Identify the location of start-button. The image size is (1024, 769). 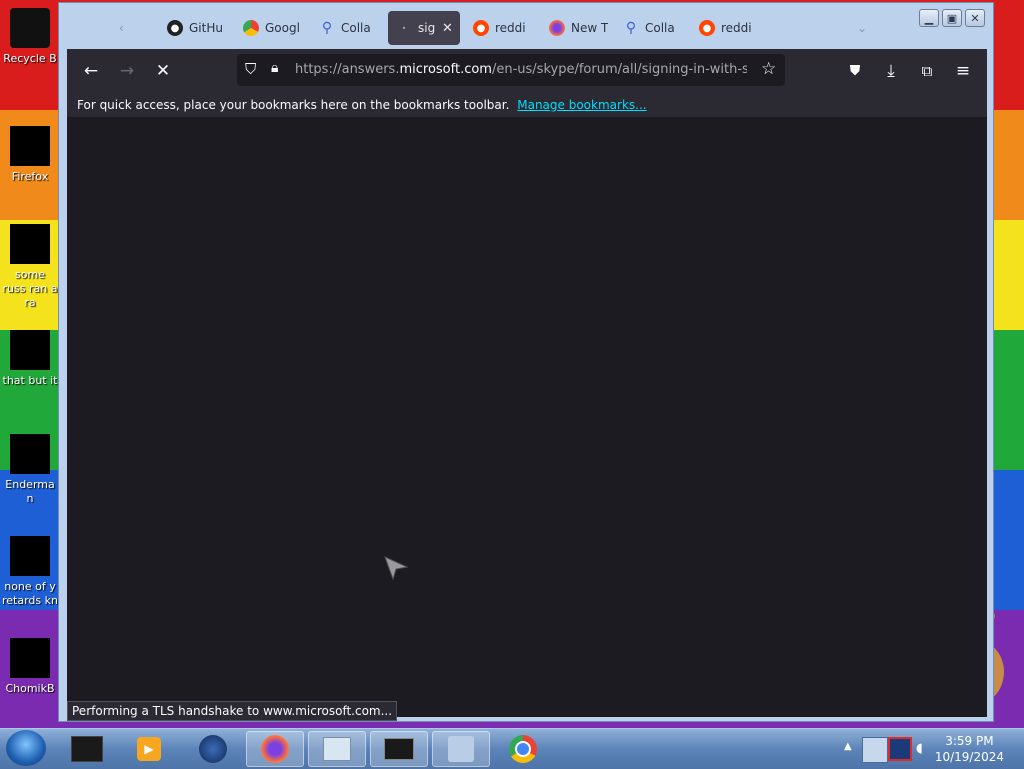
(26, 748).